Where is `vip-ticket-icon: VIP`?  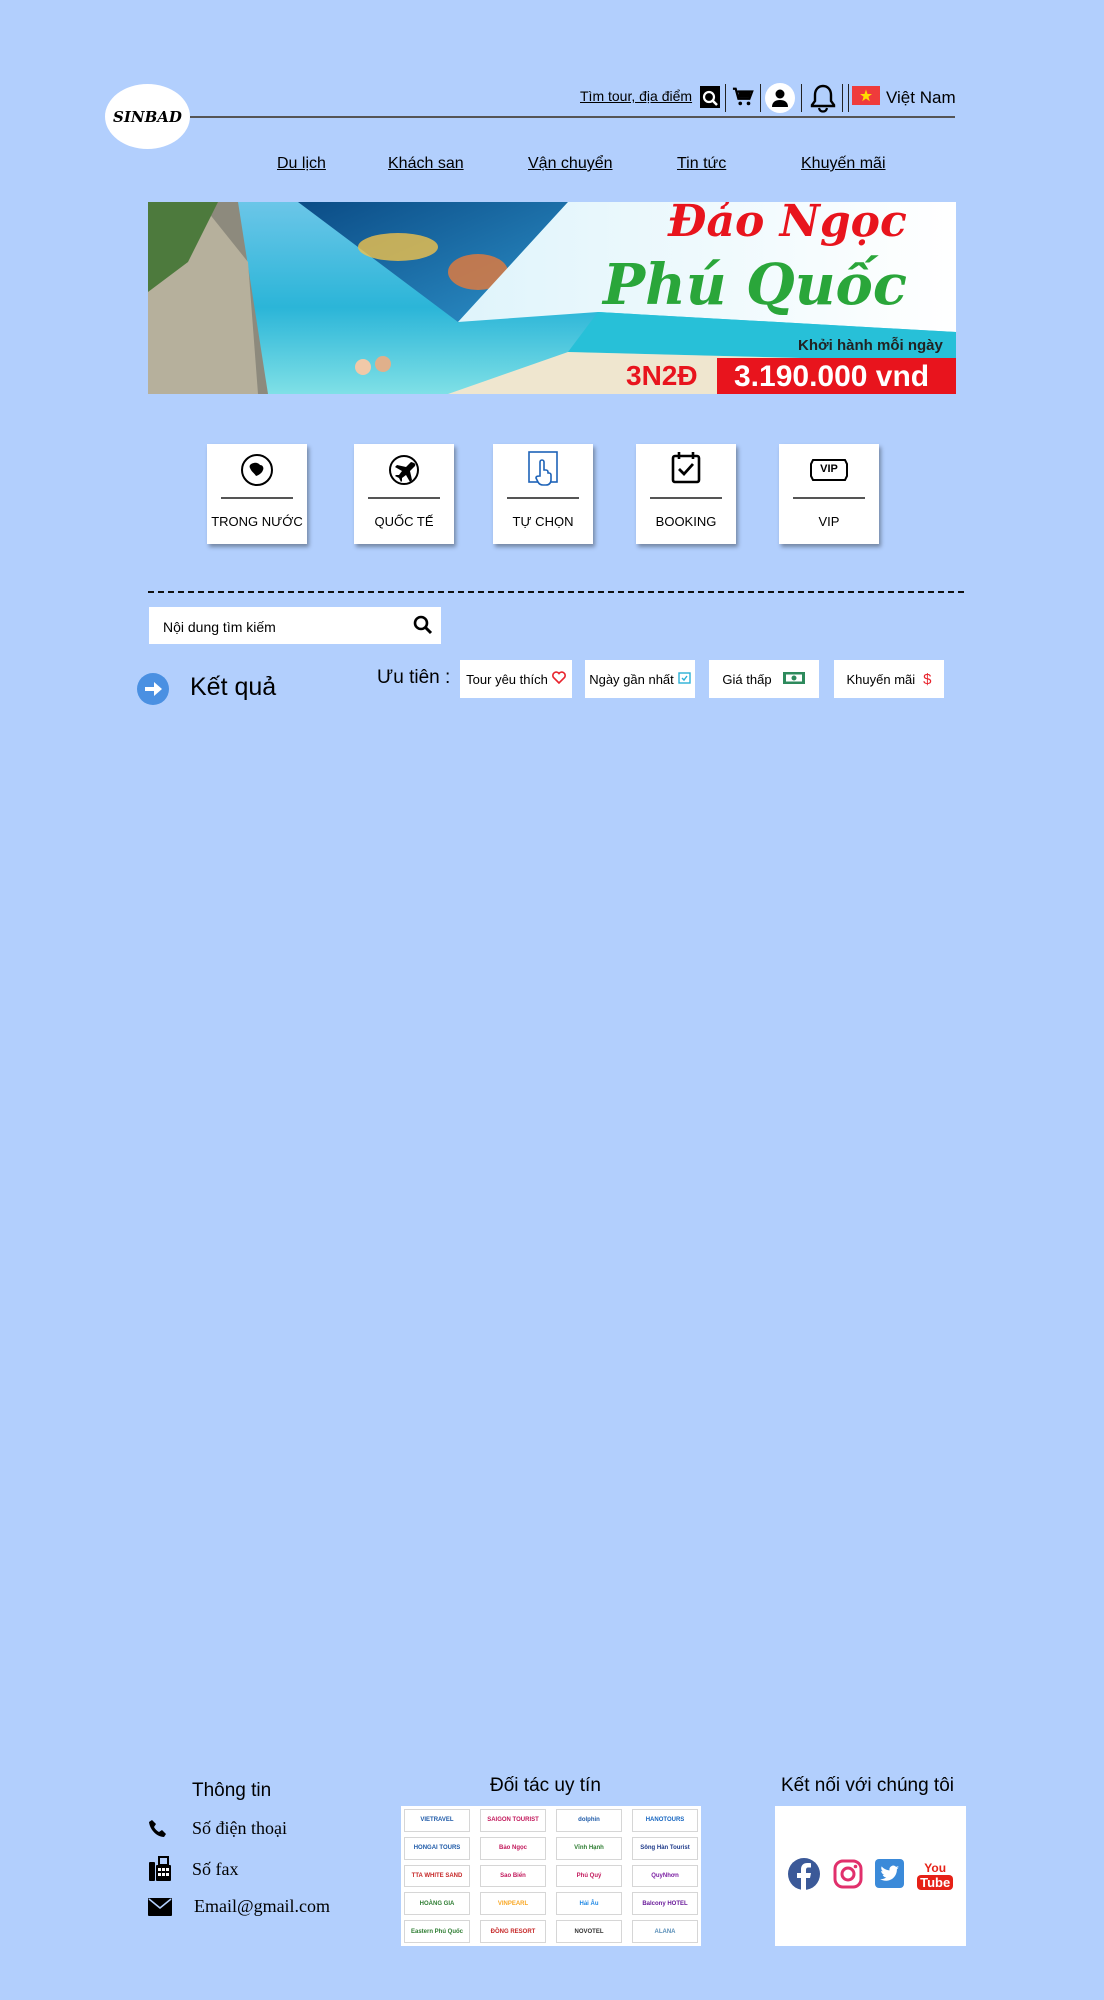 vip-ticket-icon: VIP is located at coordinates (829, 470).